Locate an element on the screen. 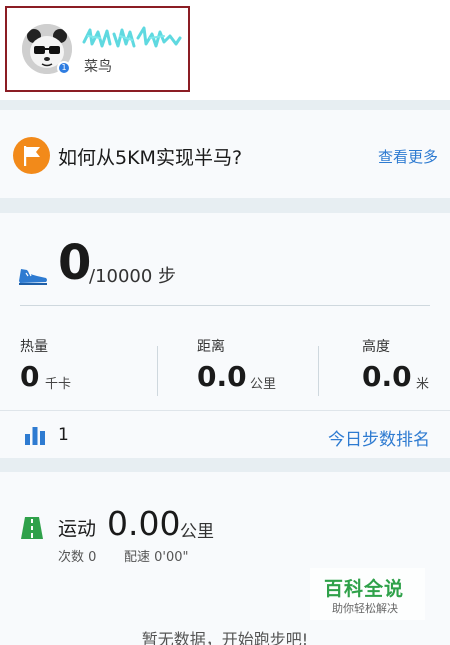 This screenshot has height=645, width=450. altitude-label: 高度 is located at coordinates (376, 347).